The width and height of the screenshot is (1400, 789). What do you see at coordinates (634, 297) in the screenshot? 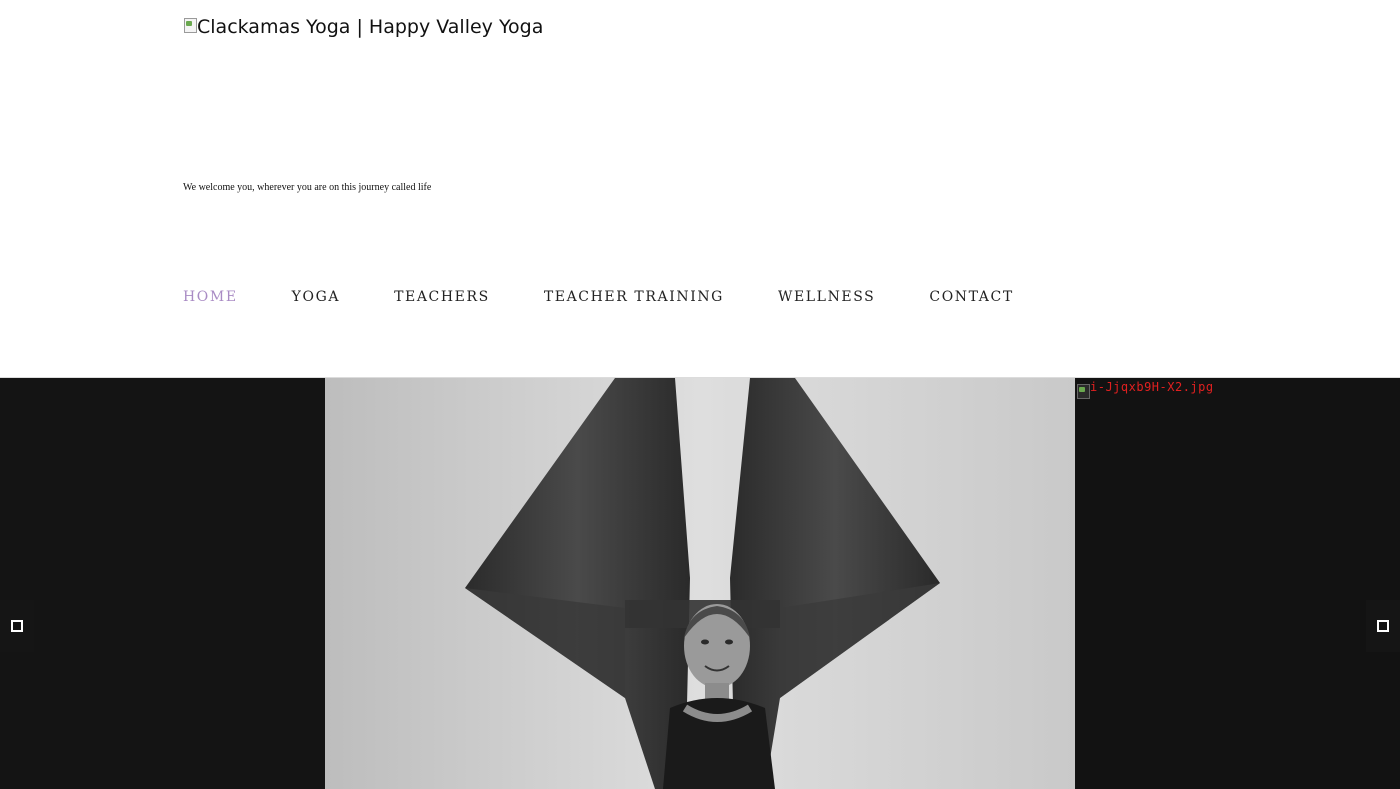
I see `nav-item-teacher-training: TEACHER TRAINING` at bounding box center [634, 297].